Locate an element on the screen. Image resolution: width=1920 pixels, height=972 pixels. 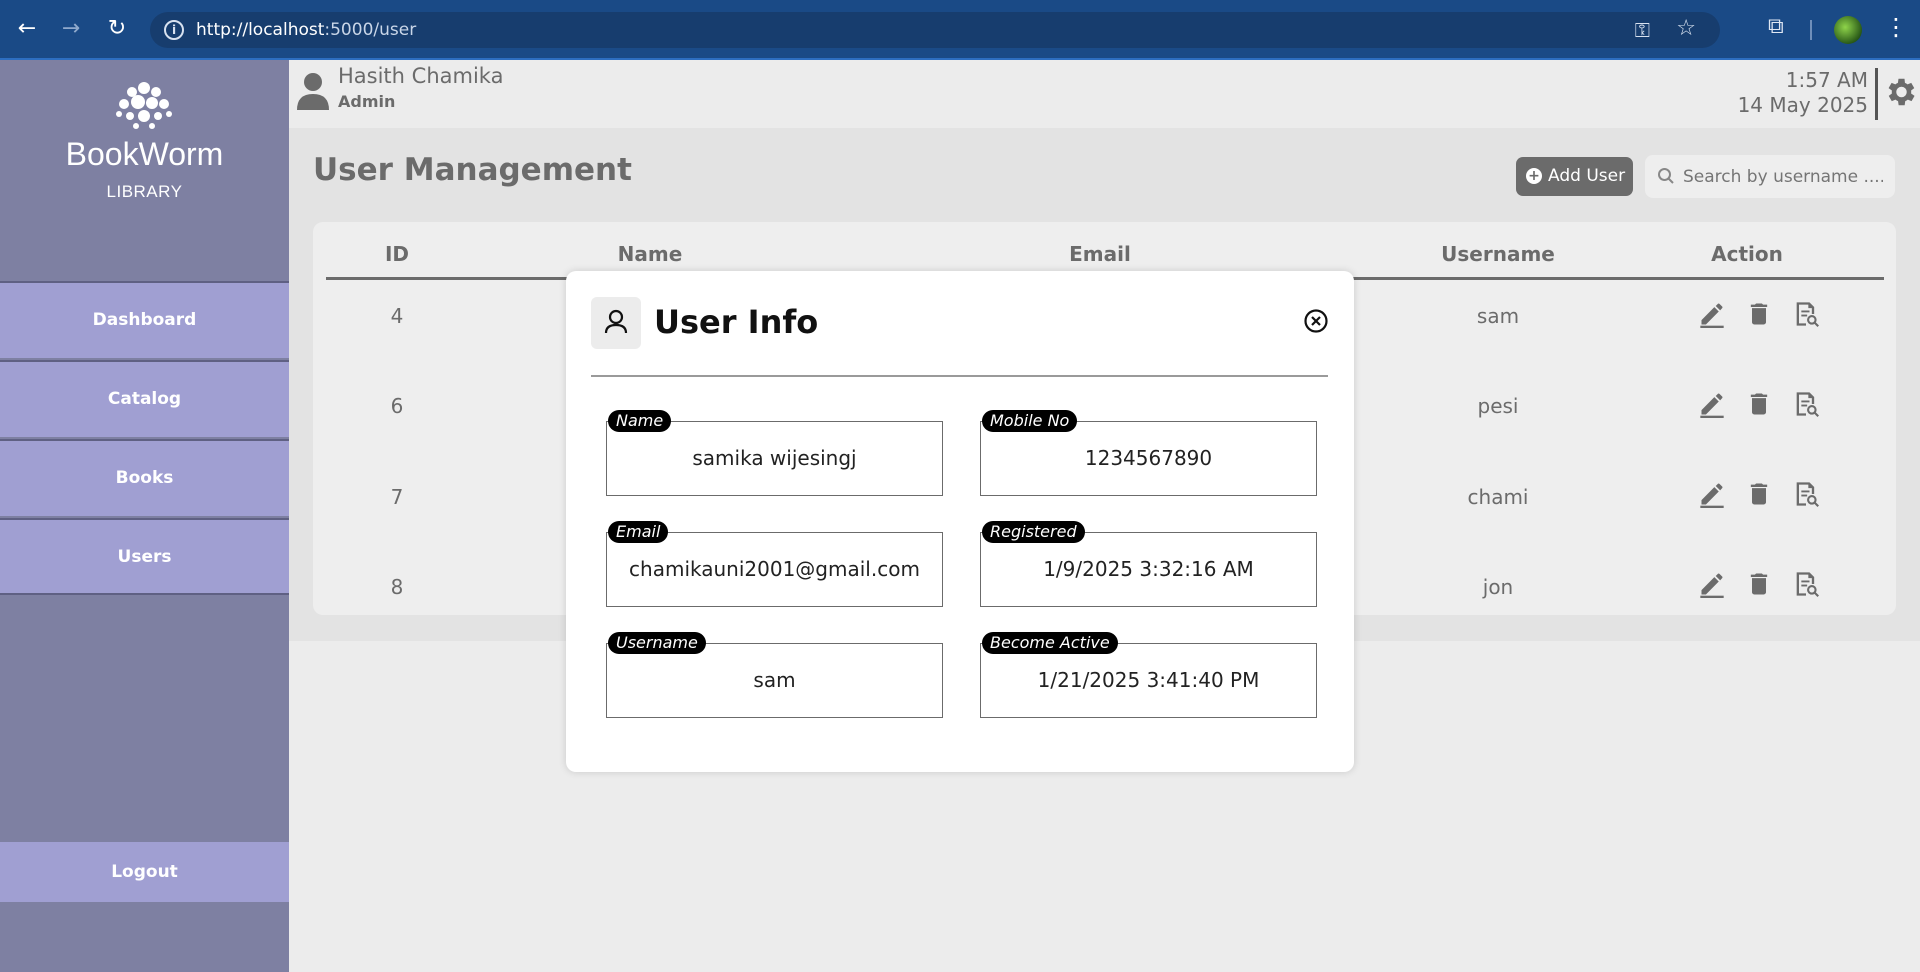
profile-icon is located at coordinates (1848, 30).